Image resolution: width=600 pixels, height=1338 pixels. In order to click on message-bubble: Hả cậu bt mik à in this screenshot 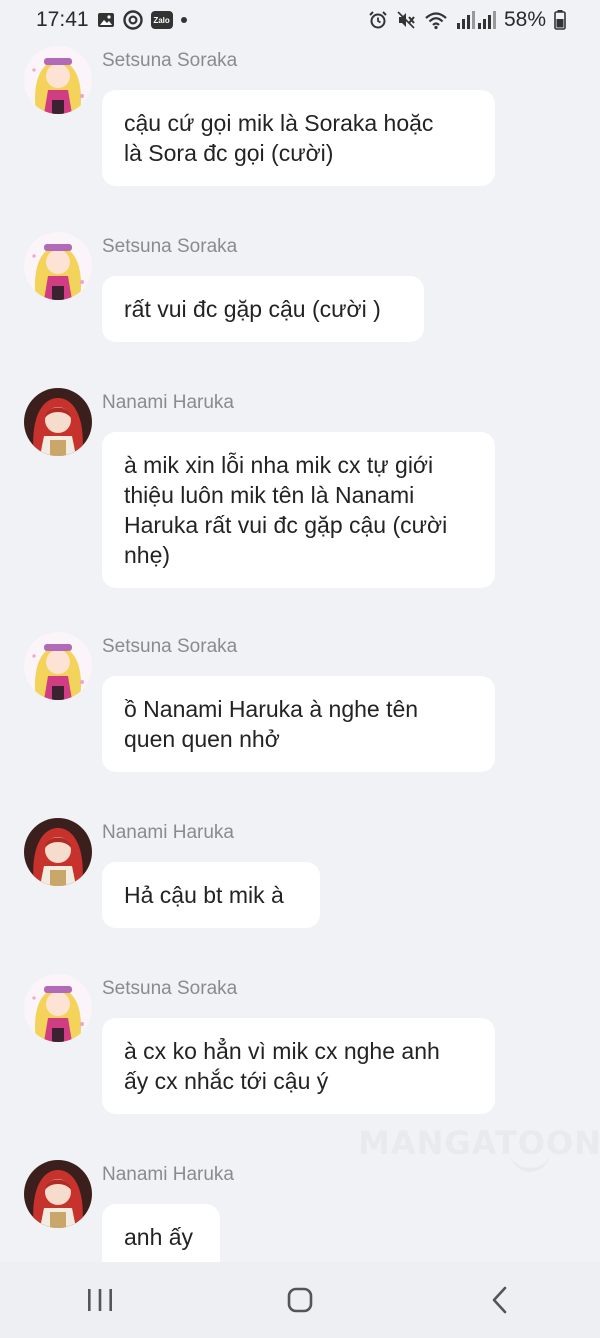, I will do `click(211, 895)`.